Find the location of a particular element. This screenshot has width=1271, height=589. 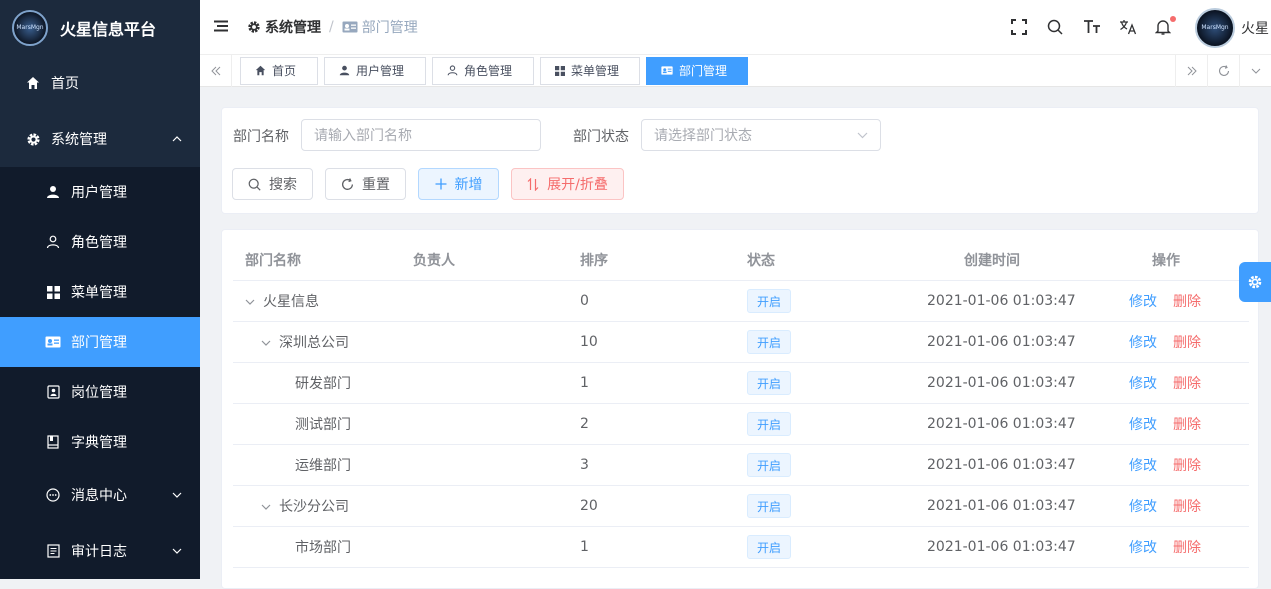

dept-status-select: 请选择部门状态 is located at coordinates (761, 135).